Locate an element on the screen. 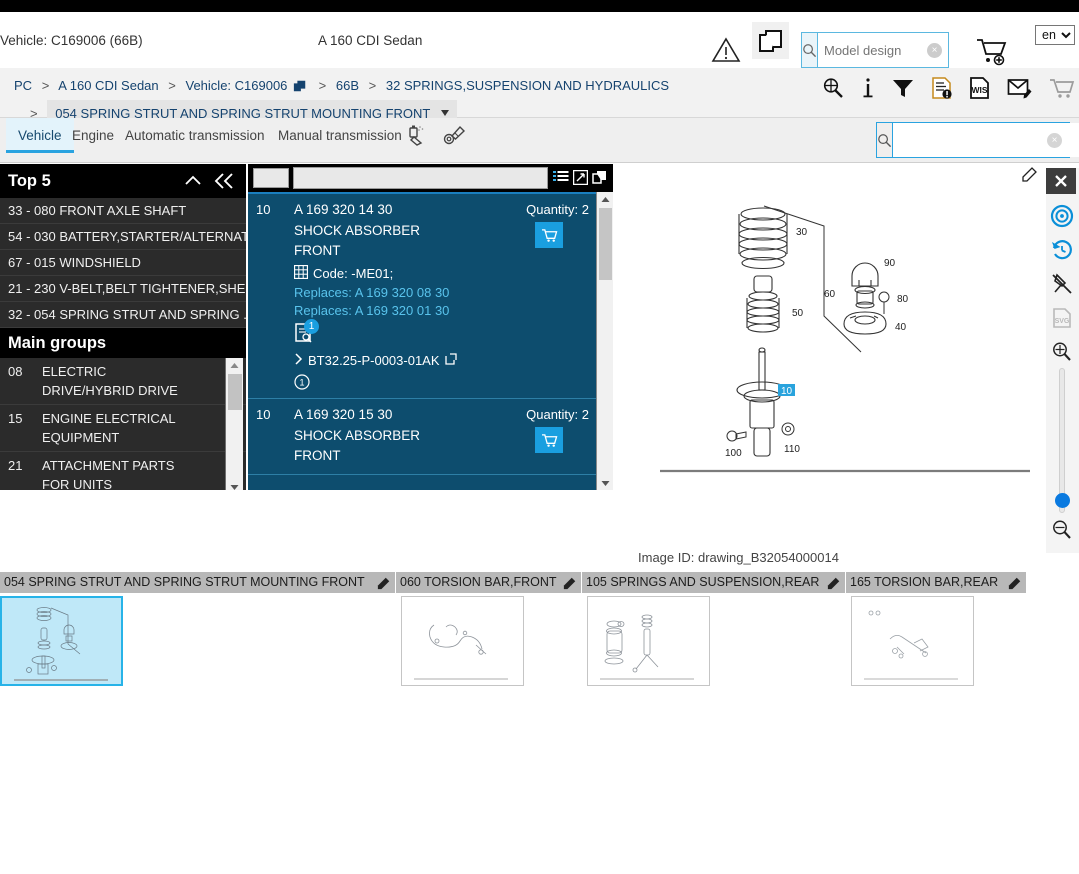 The width and height of the screenshot is (1079, 874). close-window-icon is located at coordinates (1061, 181).